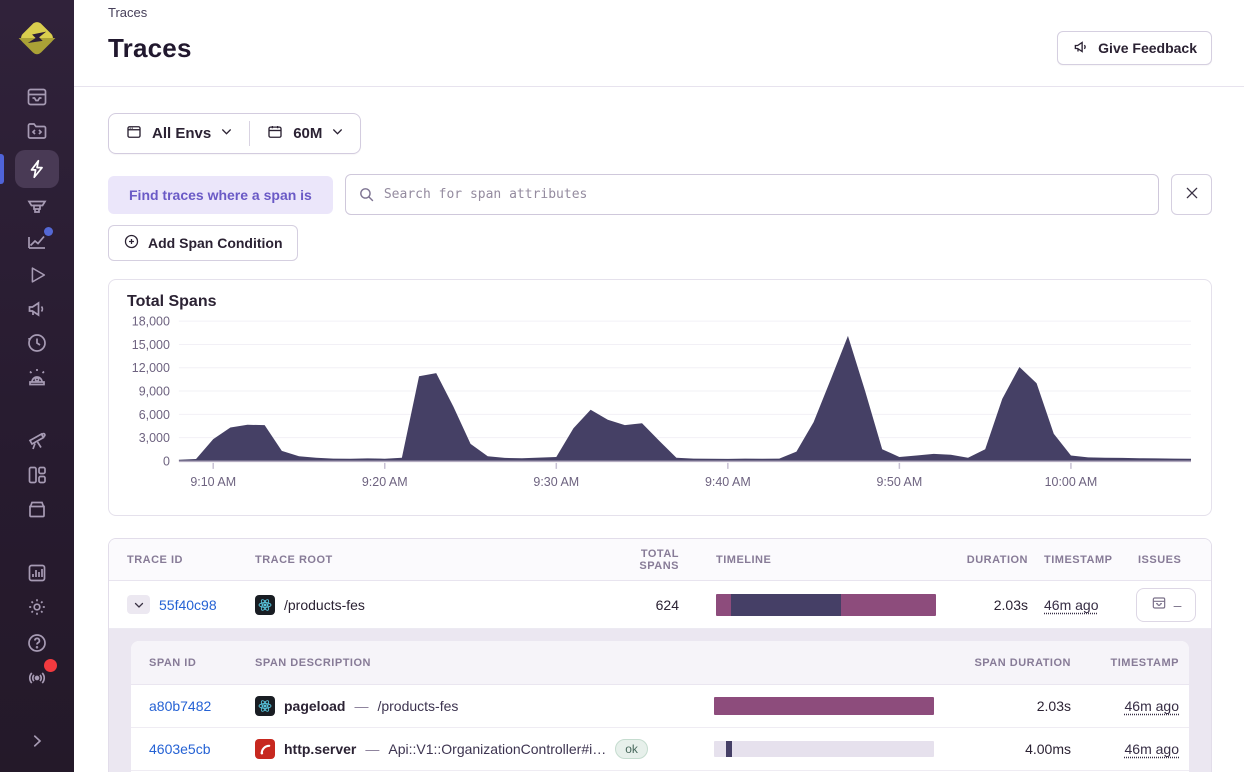  I want to click on stats-icon, so click(37, 573).